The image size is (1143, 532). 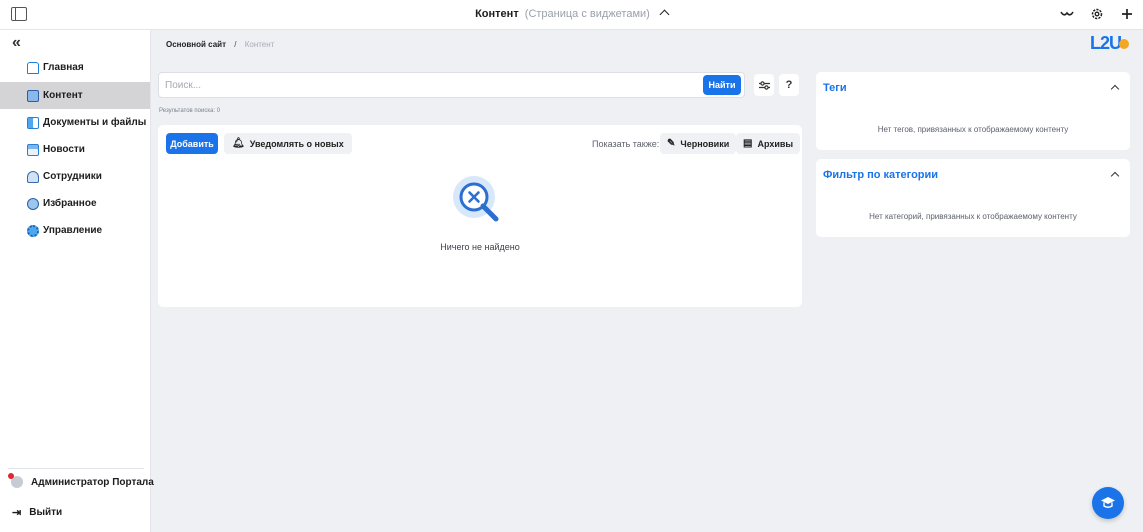 What do you see at coordinates (16, 43) in the screenshot?
I see `double-chevron-left-icon: «` at bounding box center [16, 43].